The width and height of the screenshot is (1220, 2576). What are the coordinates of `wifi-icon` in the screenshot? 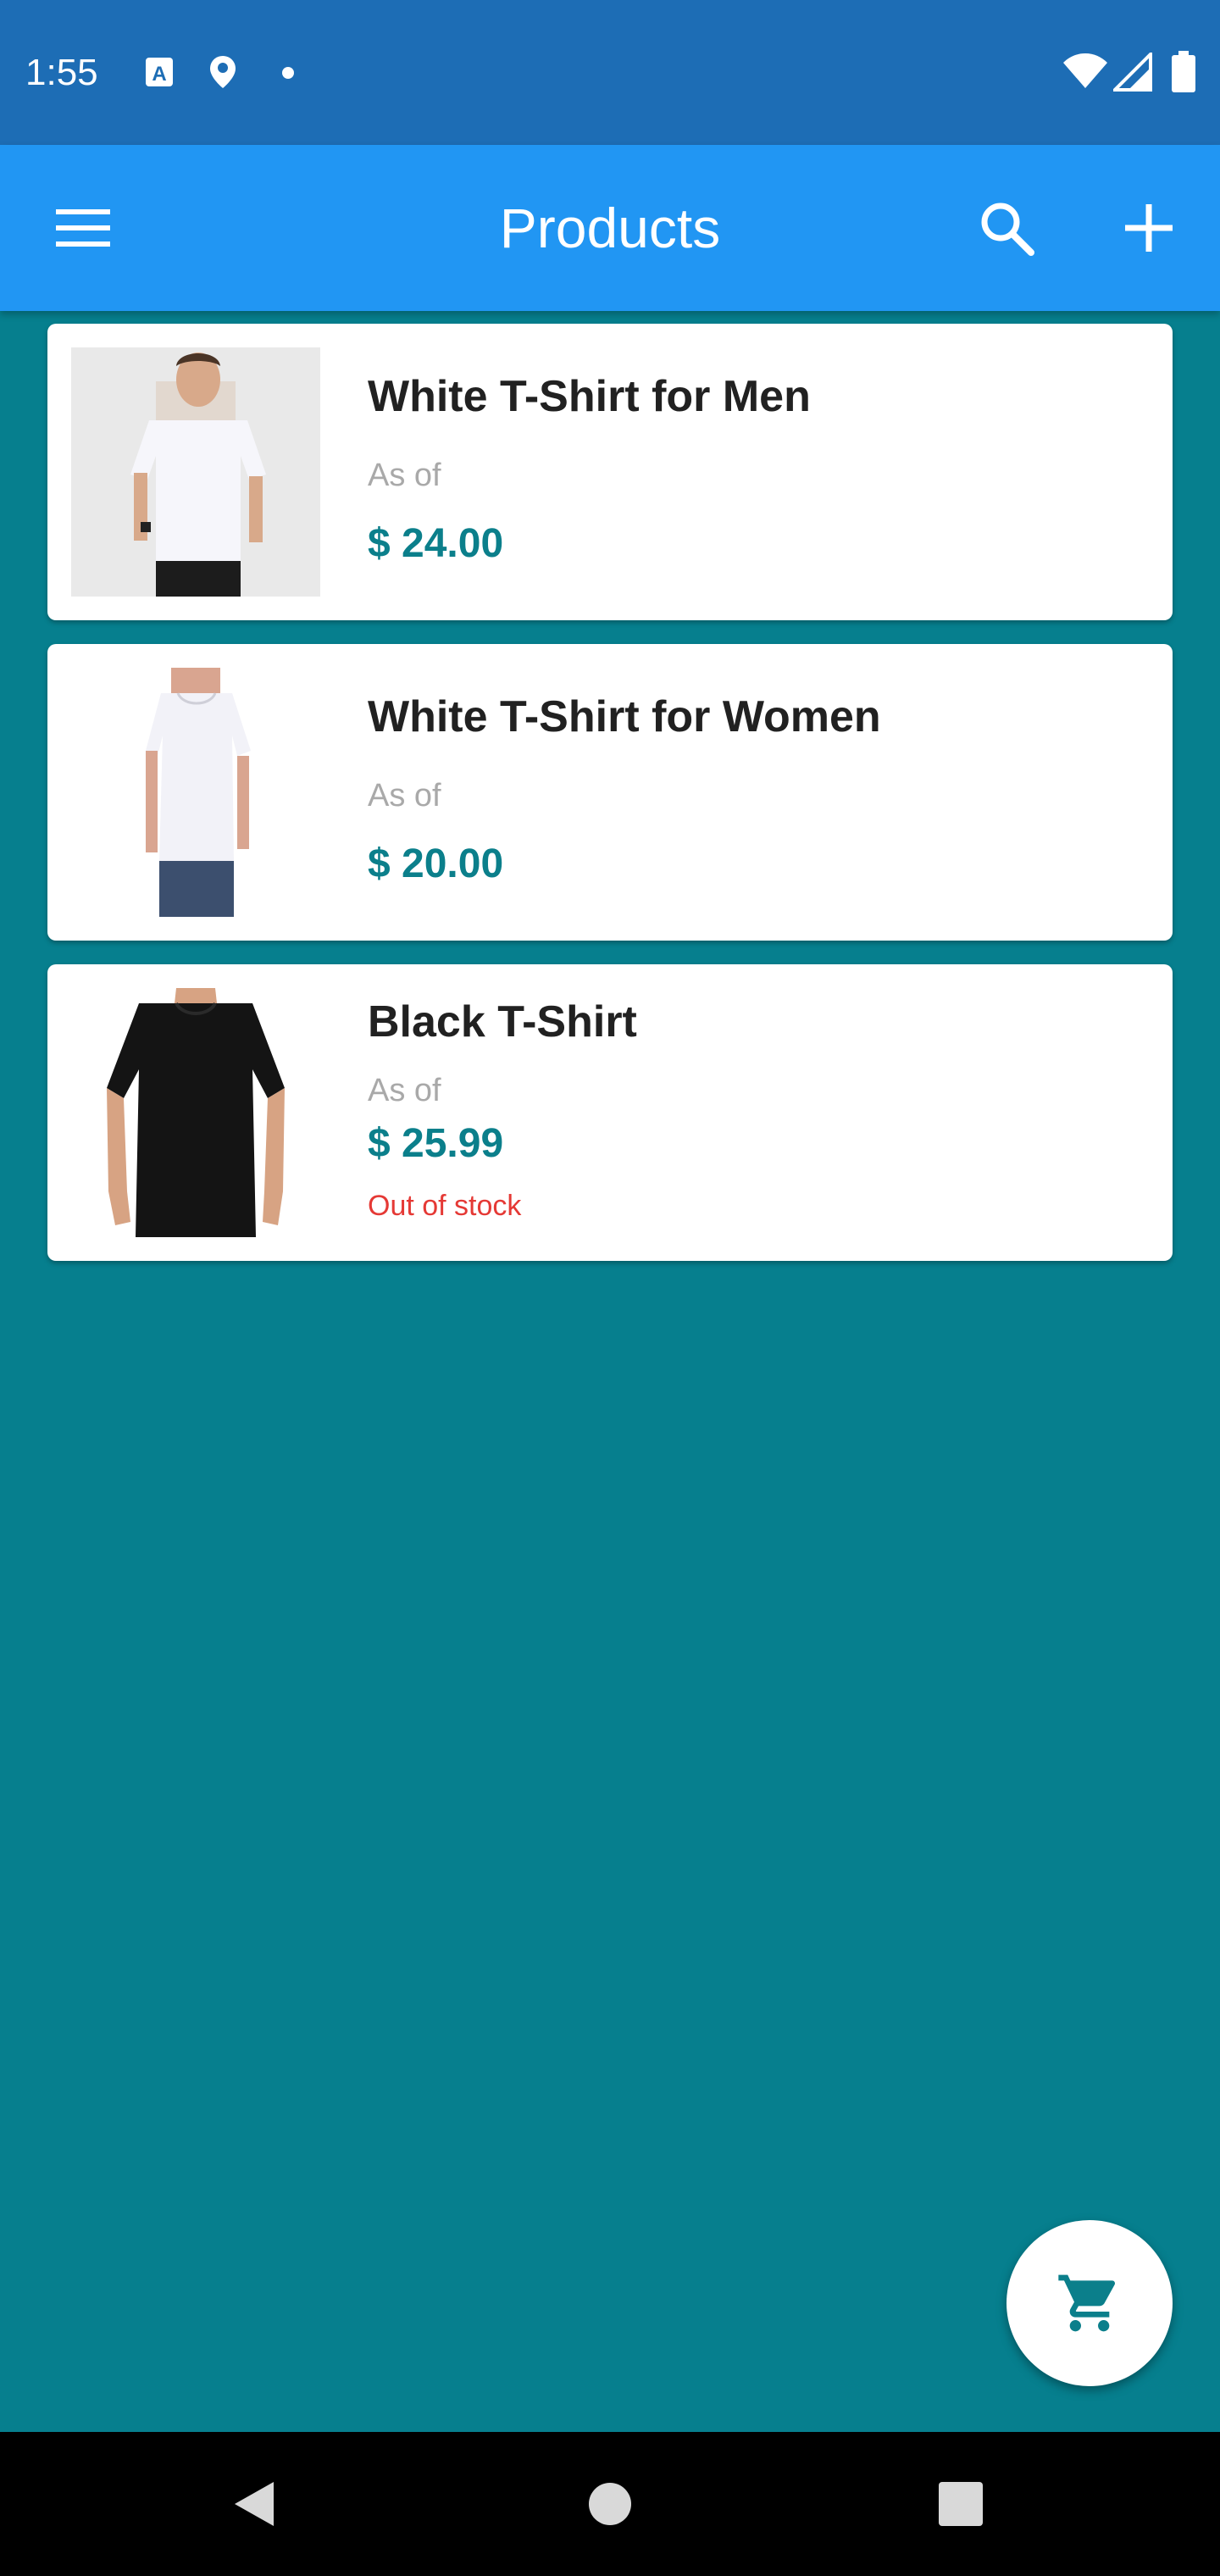 It's located at (1085, 73).